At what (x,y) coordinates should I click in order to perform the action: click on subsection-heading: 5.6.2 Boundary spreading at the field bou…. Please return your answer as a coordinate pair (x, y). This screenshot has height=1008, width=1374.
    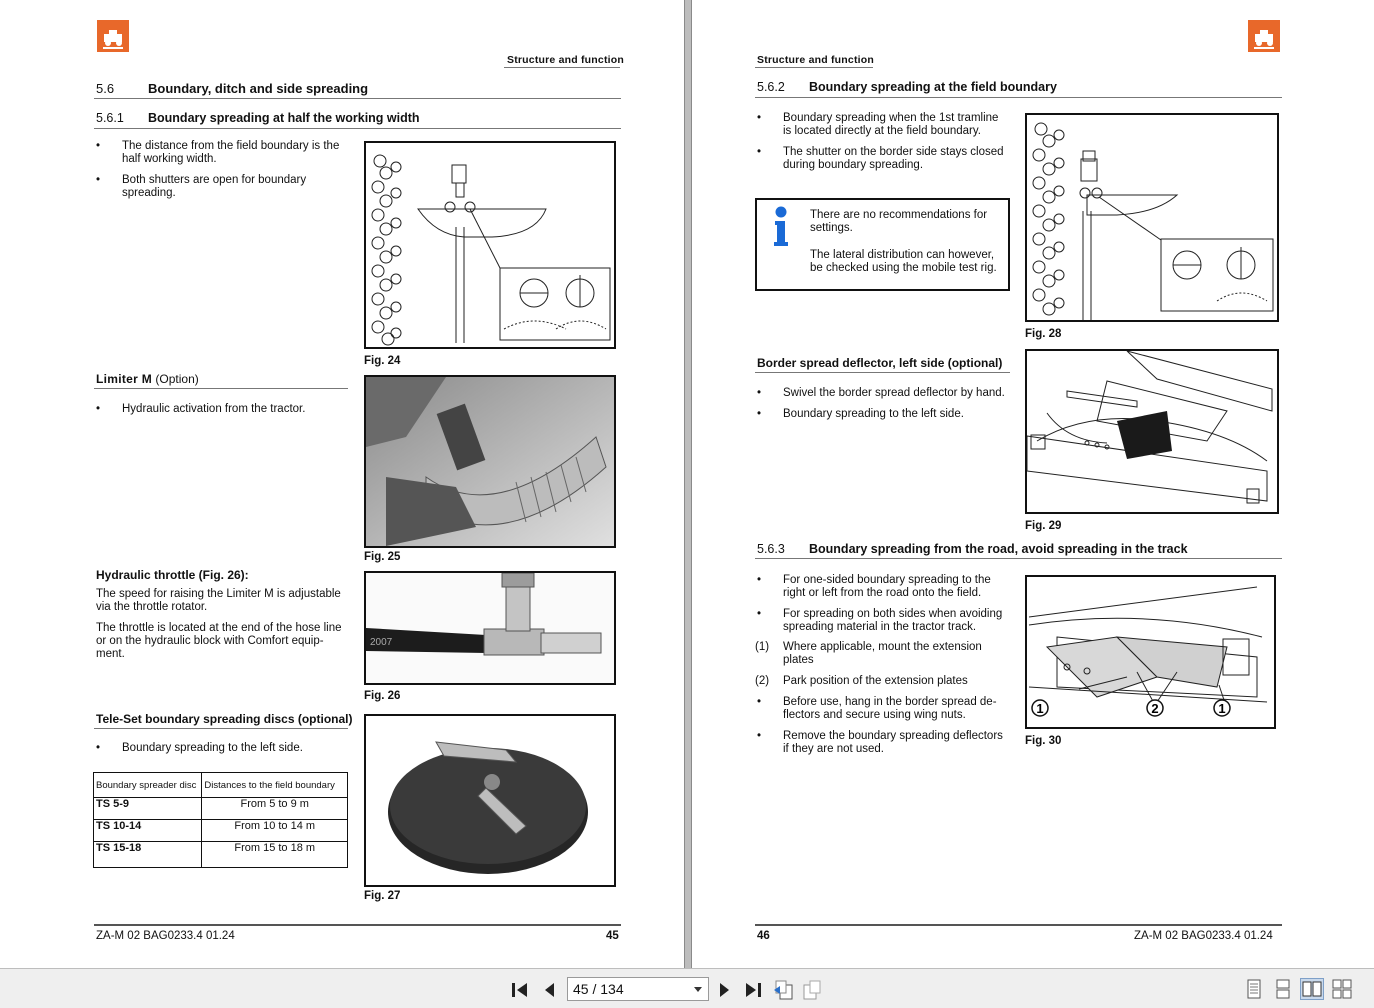
    Looking at the image, I should click on (907, 87).